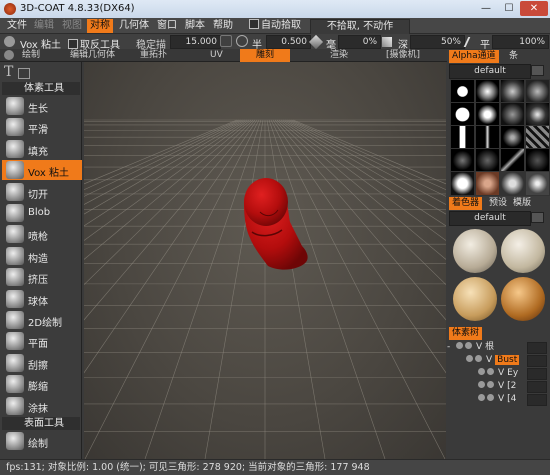  What do you see at coordinates (42, 149) in the screenshot?
I see `tool-item: 填充` at bounding box center [42, 149].